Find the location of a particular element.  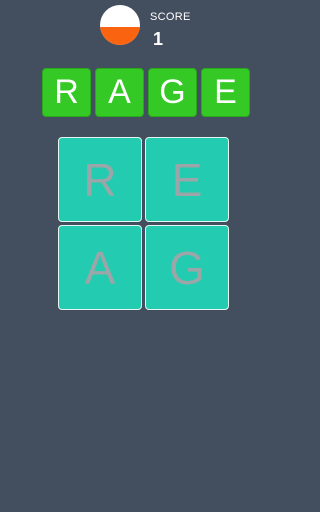

score-value: 1 is located at coordinates (157, 39).